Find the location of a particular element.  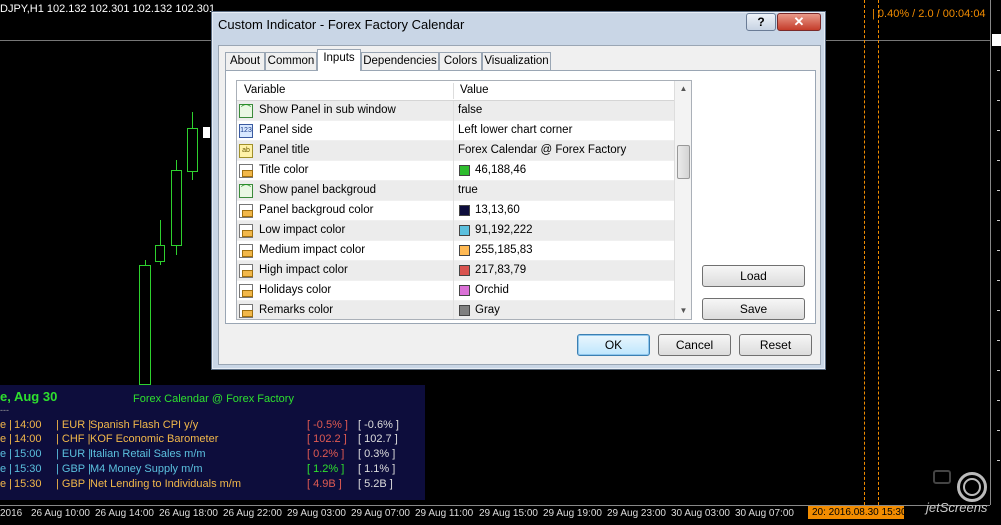

calendar-date-header: e, Aug 30 is located at coordinates (29, 396).